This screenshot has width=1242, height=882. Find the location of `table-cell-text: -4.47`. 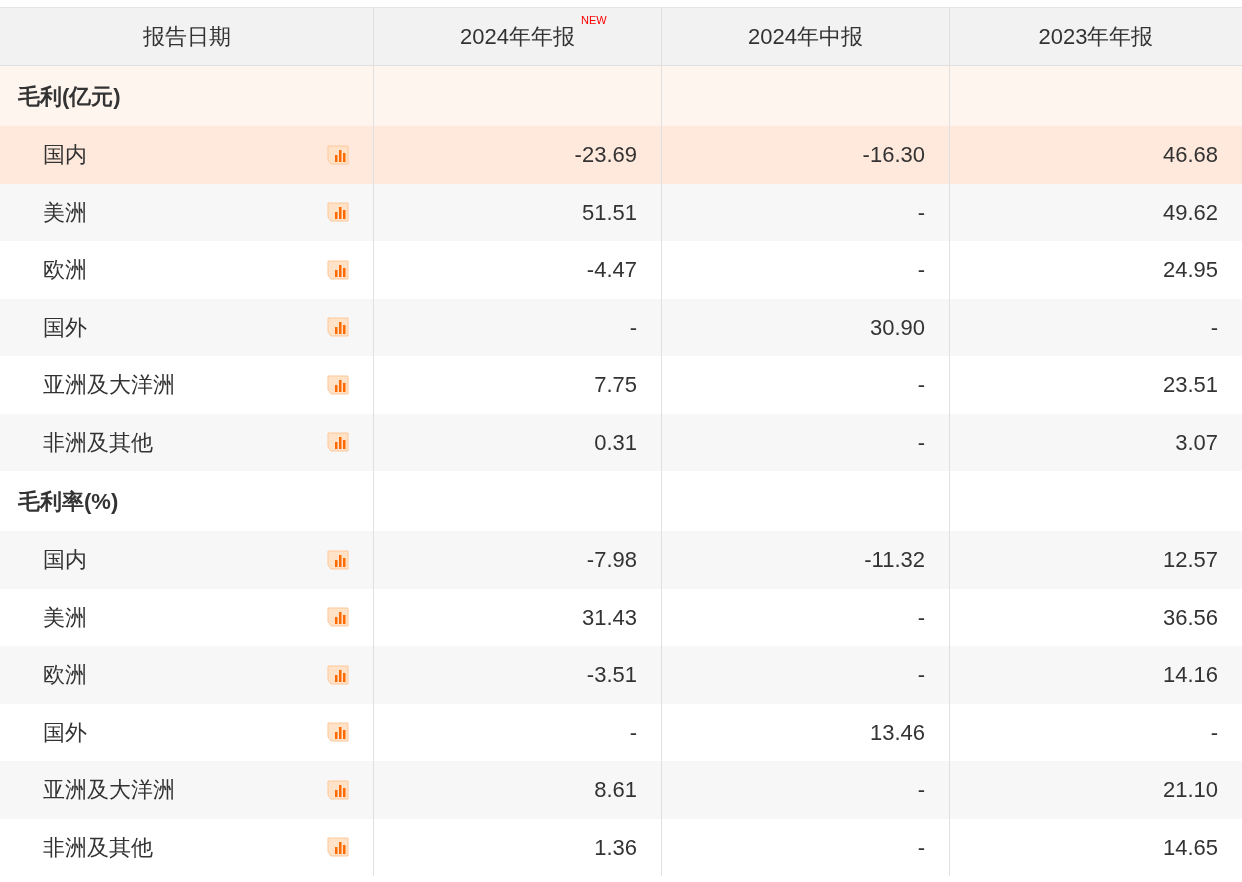

table-cell-text: -4.47 is located at coordinates (611, 270).